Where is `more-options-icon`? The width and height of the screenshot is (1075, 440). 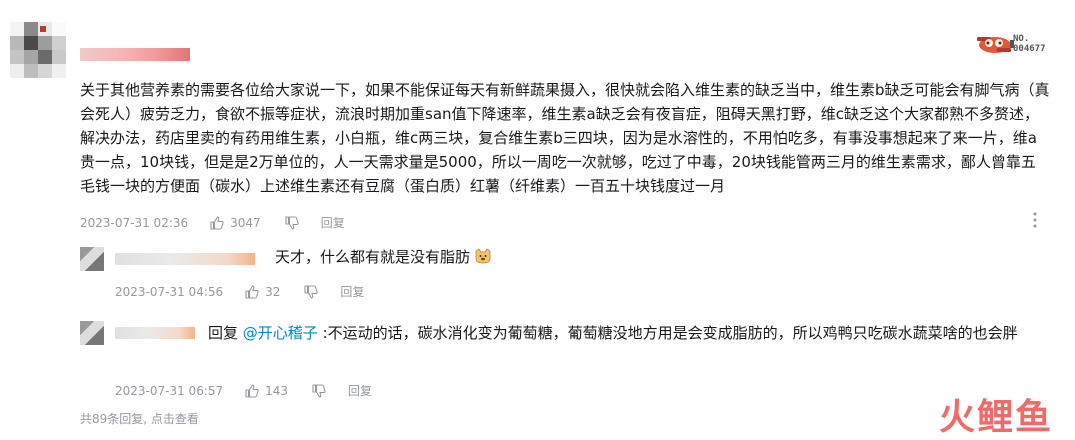 more-options-icon is located at coordinates (1035, 220).